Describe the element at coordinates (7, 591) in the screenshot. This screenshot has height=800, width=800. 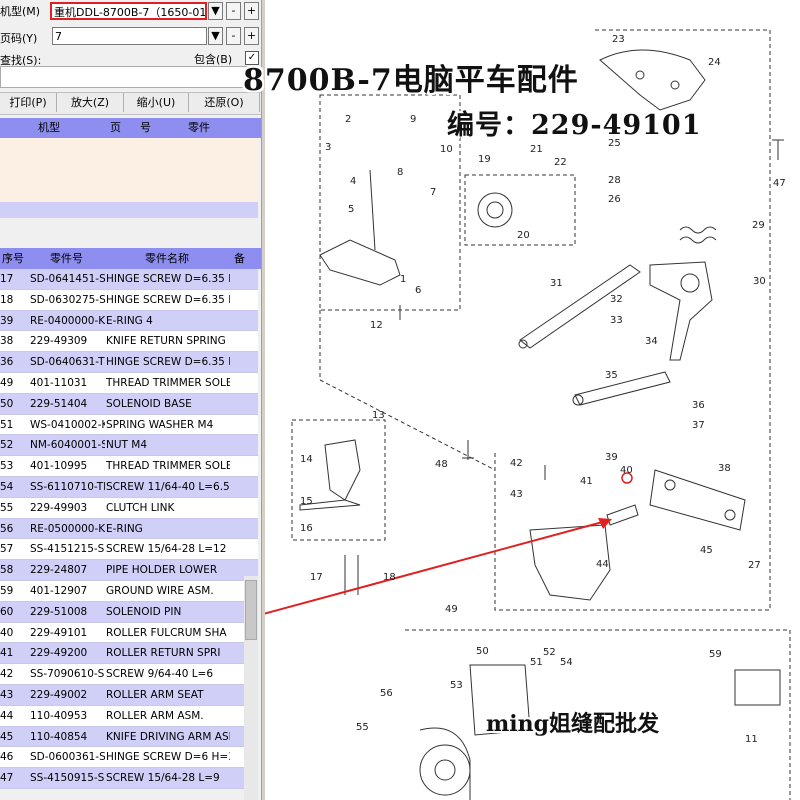
I see `cell-seq: 59` at that location.